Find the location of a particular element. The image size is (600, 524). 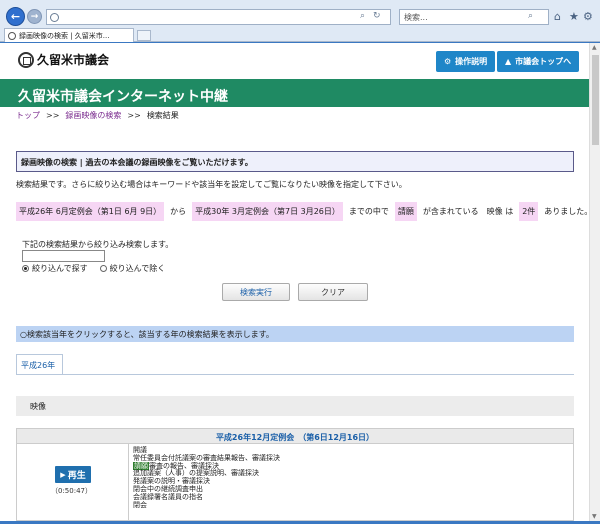

help-button: ⚙ 操作説明 is located at coordinates (466, 61).